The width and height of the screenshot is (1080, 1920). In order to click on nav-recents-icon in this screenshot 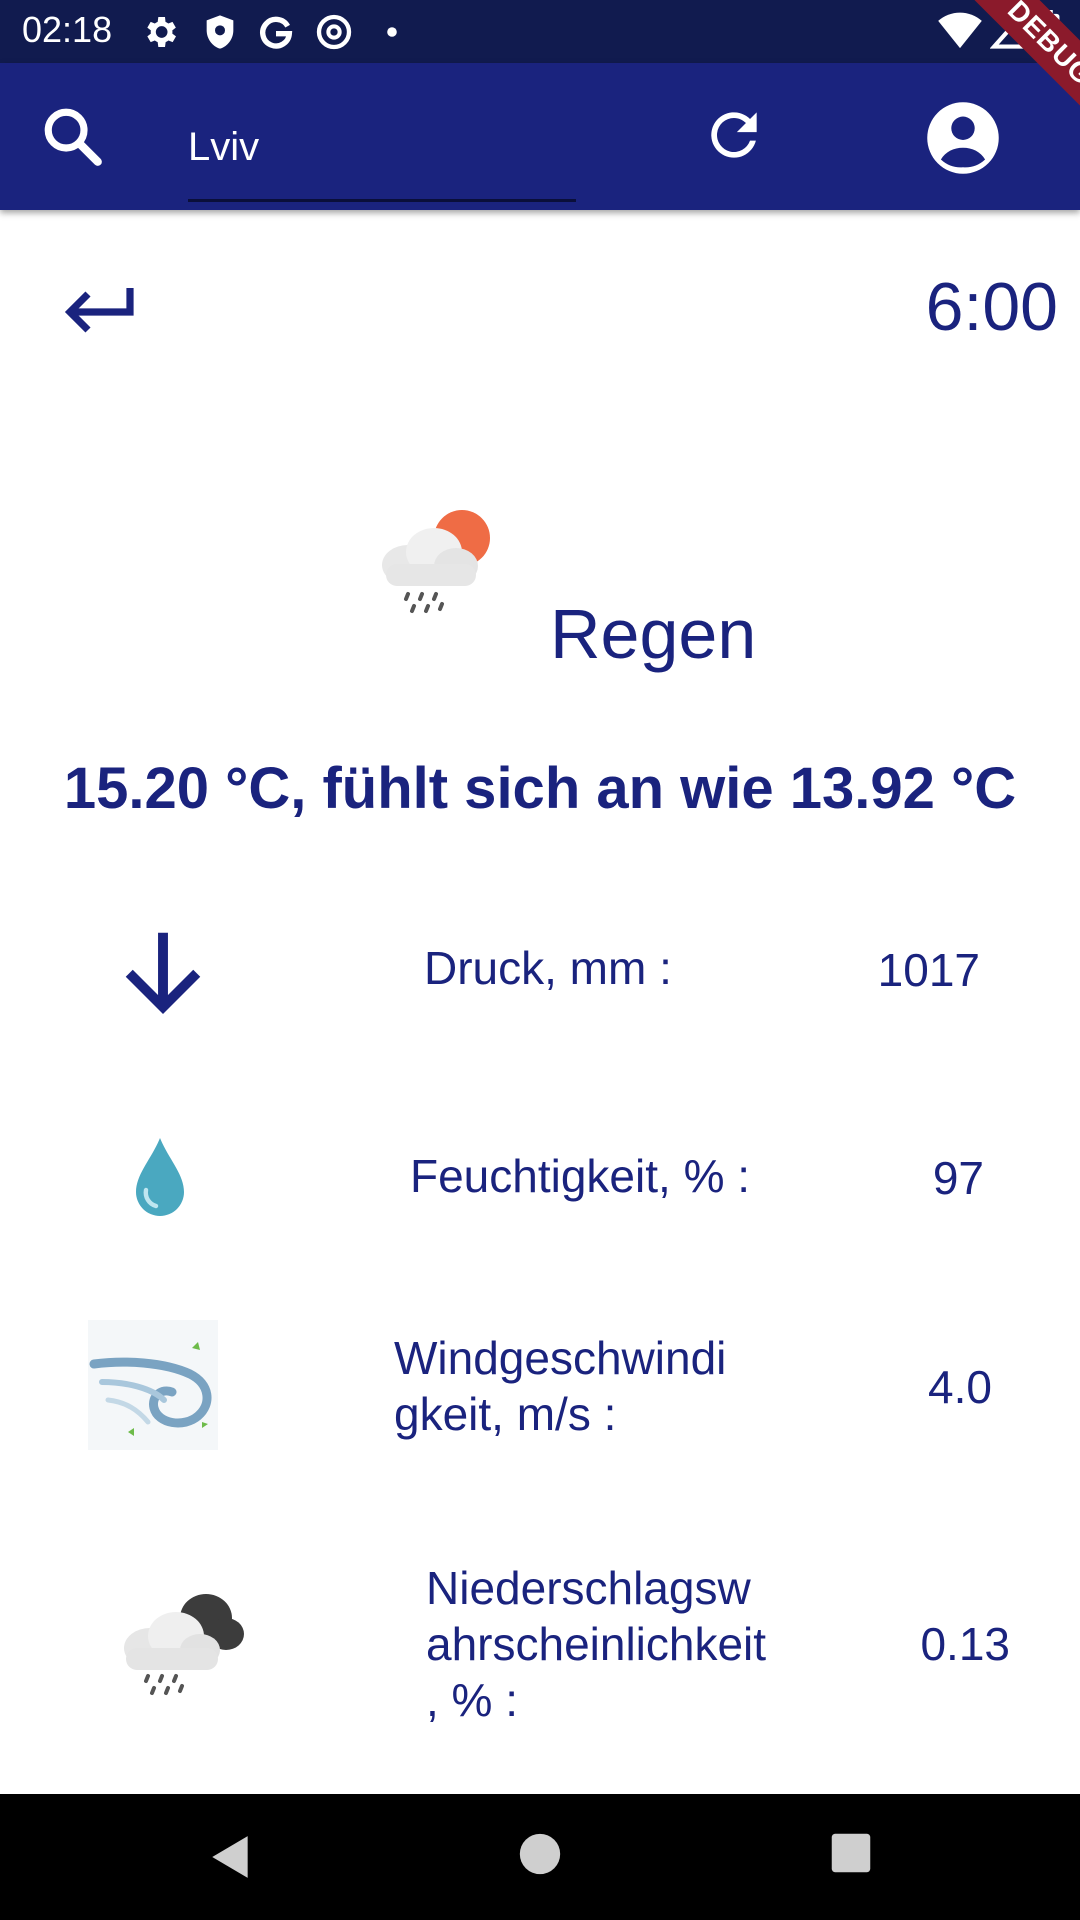, I will do `click(851, 1853)`.